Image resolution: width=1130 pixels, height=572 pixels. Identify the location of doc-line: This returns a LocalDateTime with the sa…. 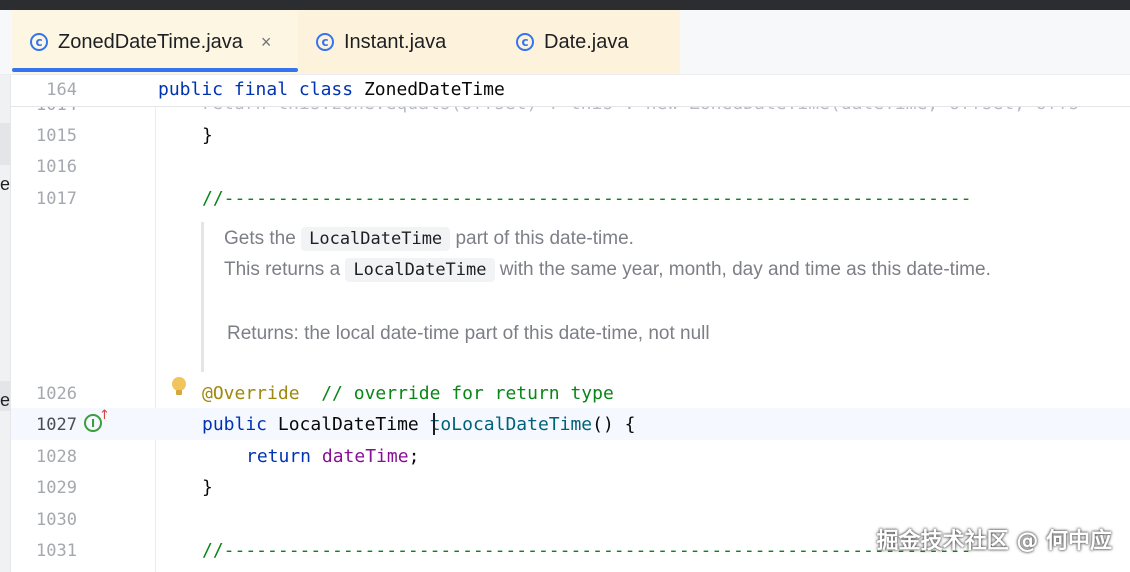
(607, 270).